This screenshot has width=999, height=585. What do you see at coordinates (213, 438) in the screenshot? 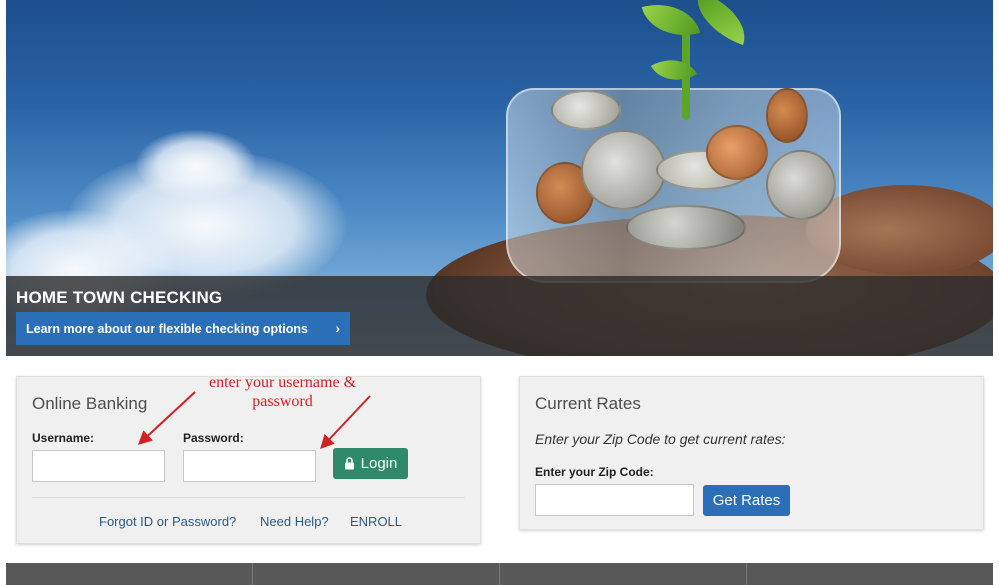
I see `password-label: Password:` at bounding box center [213, 438].